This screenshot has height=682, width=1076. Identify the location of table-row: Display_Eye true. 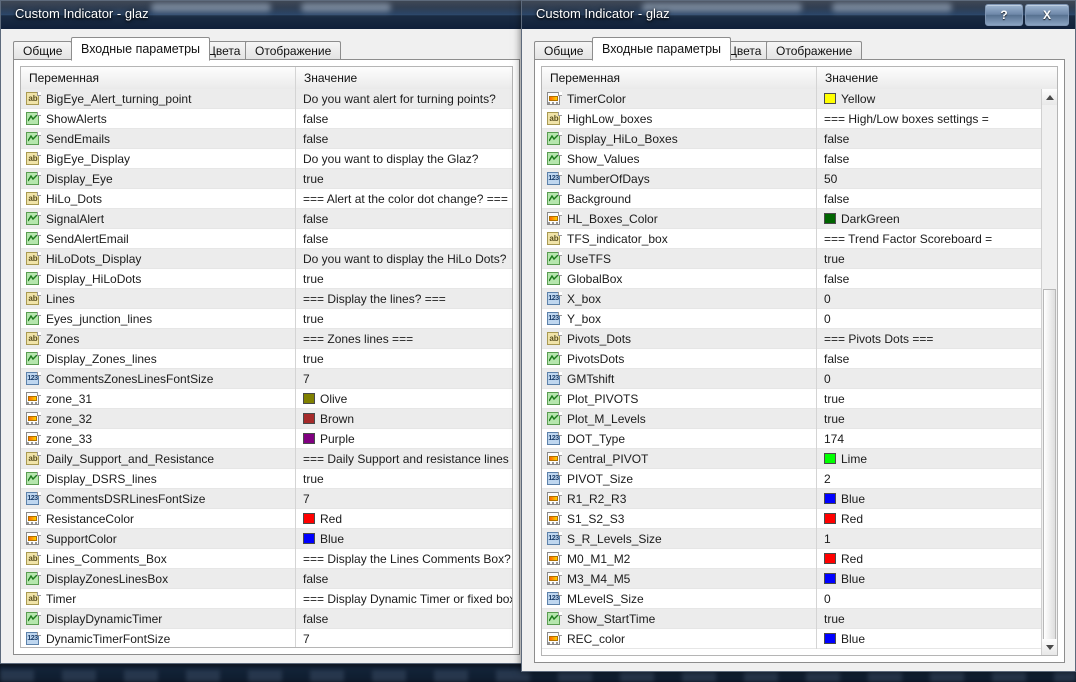
(266, 178).